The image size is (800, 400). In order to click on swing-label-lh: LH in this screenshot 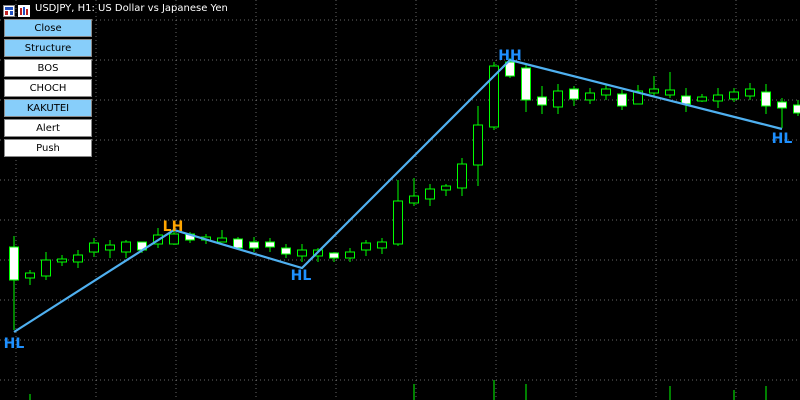, I will do `click(173, 227)`.